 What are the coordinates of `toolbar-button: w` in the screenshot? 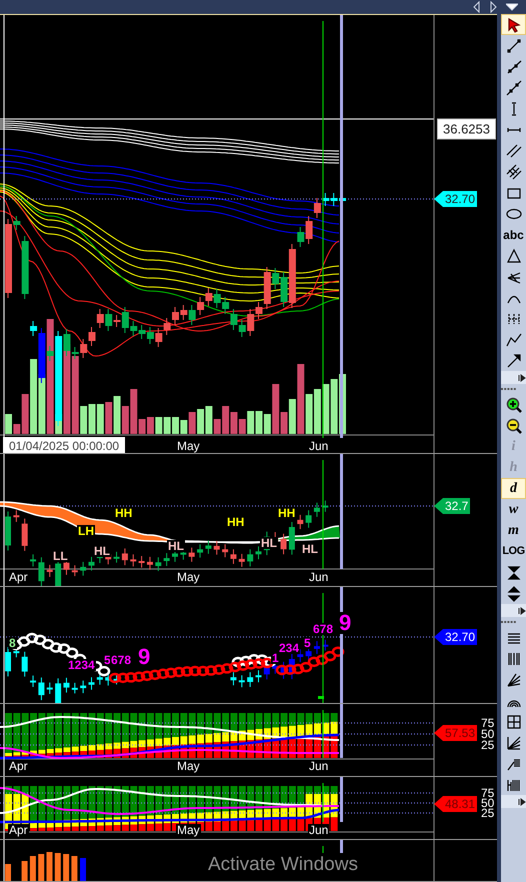 It's located at (513, 509).